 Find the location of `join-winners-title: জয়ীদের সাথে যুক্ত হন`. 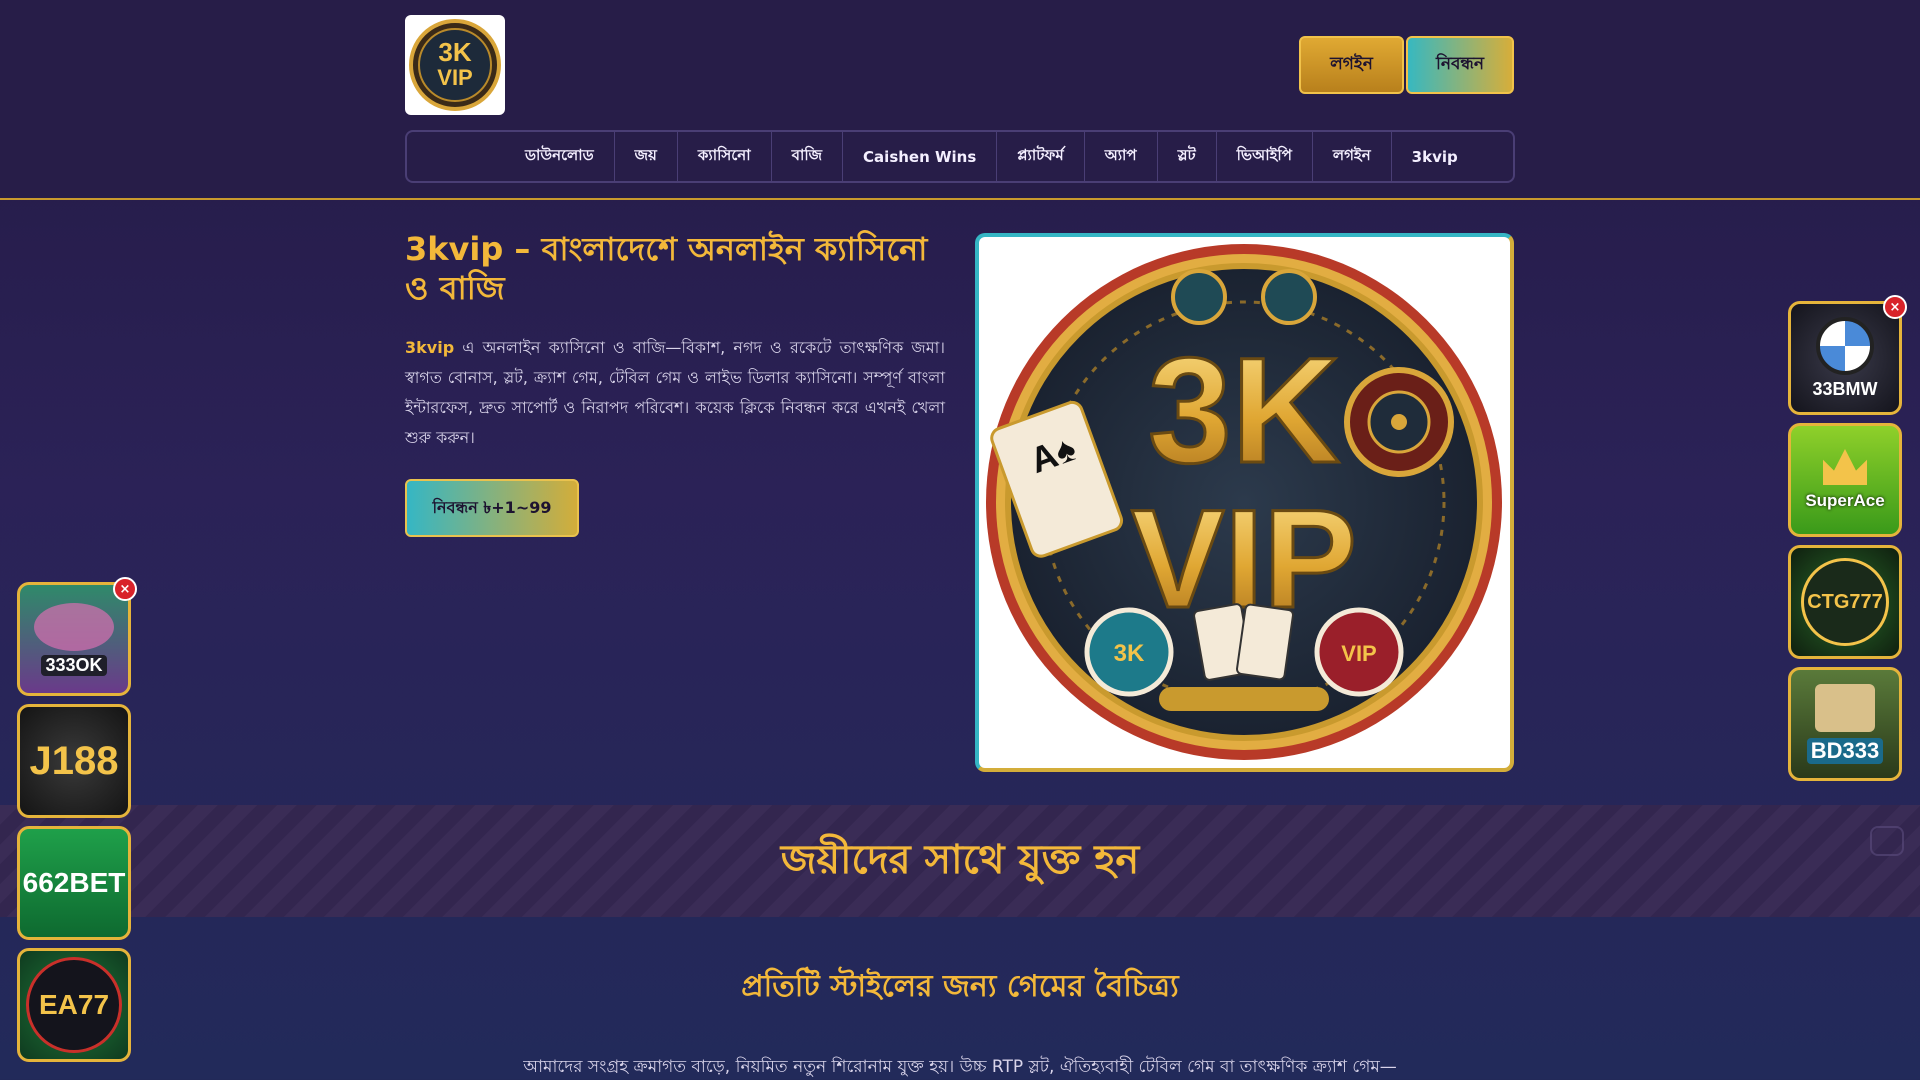

join-winners-title: জয়ীদের সাথে যুক্ত হন is located at coordinates (960, 859).